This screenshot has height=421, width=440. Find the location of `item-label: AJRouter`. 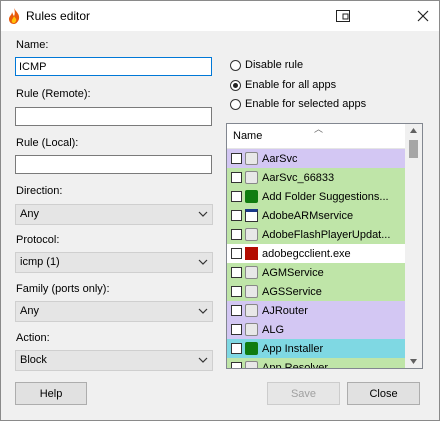

item-label: AJRouter is located at coordinates (285, 310).